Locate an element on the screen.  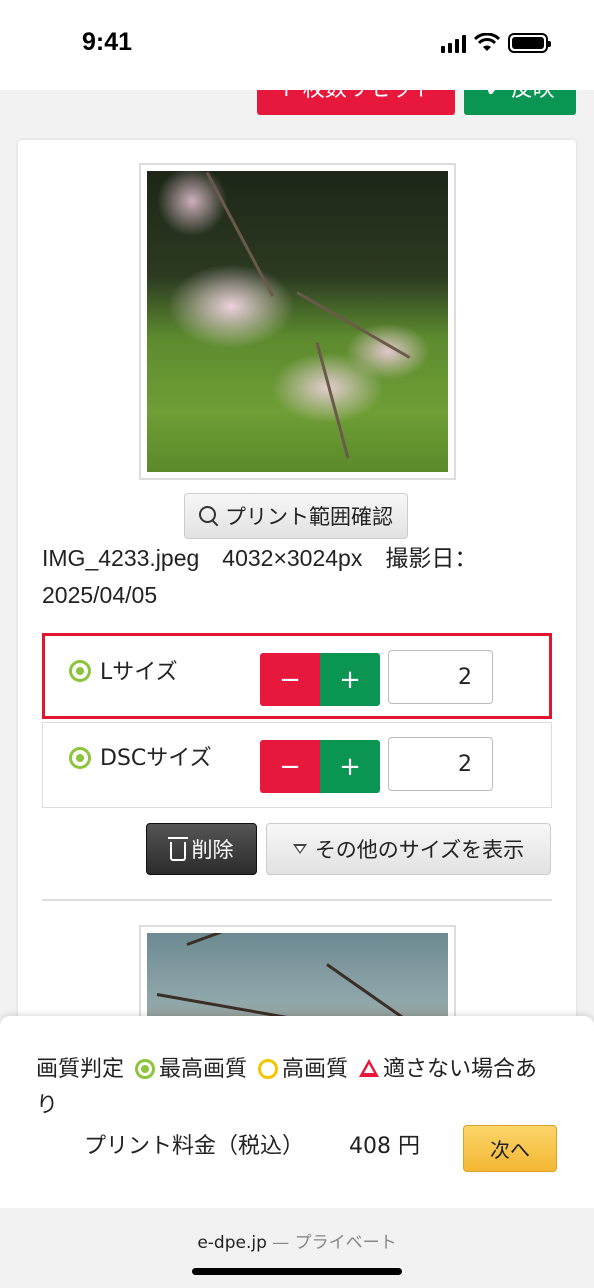
url-text: e-dpe.jp — プライベート is located at coordinates (297, 1240).